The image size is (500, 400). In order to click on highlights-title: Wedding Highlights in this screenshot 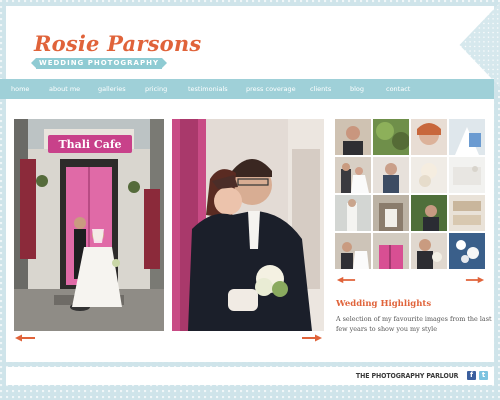, I will do `click(384, 304)`.